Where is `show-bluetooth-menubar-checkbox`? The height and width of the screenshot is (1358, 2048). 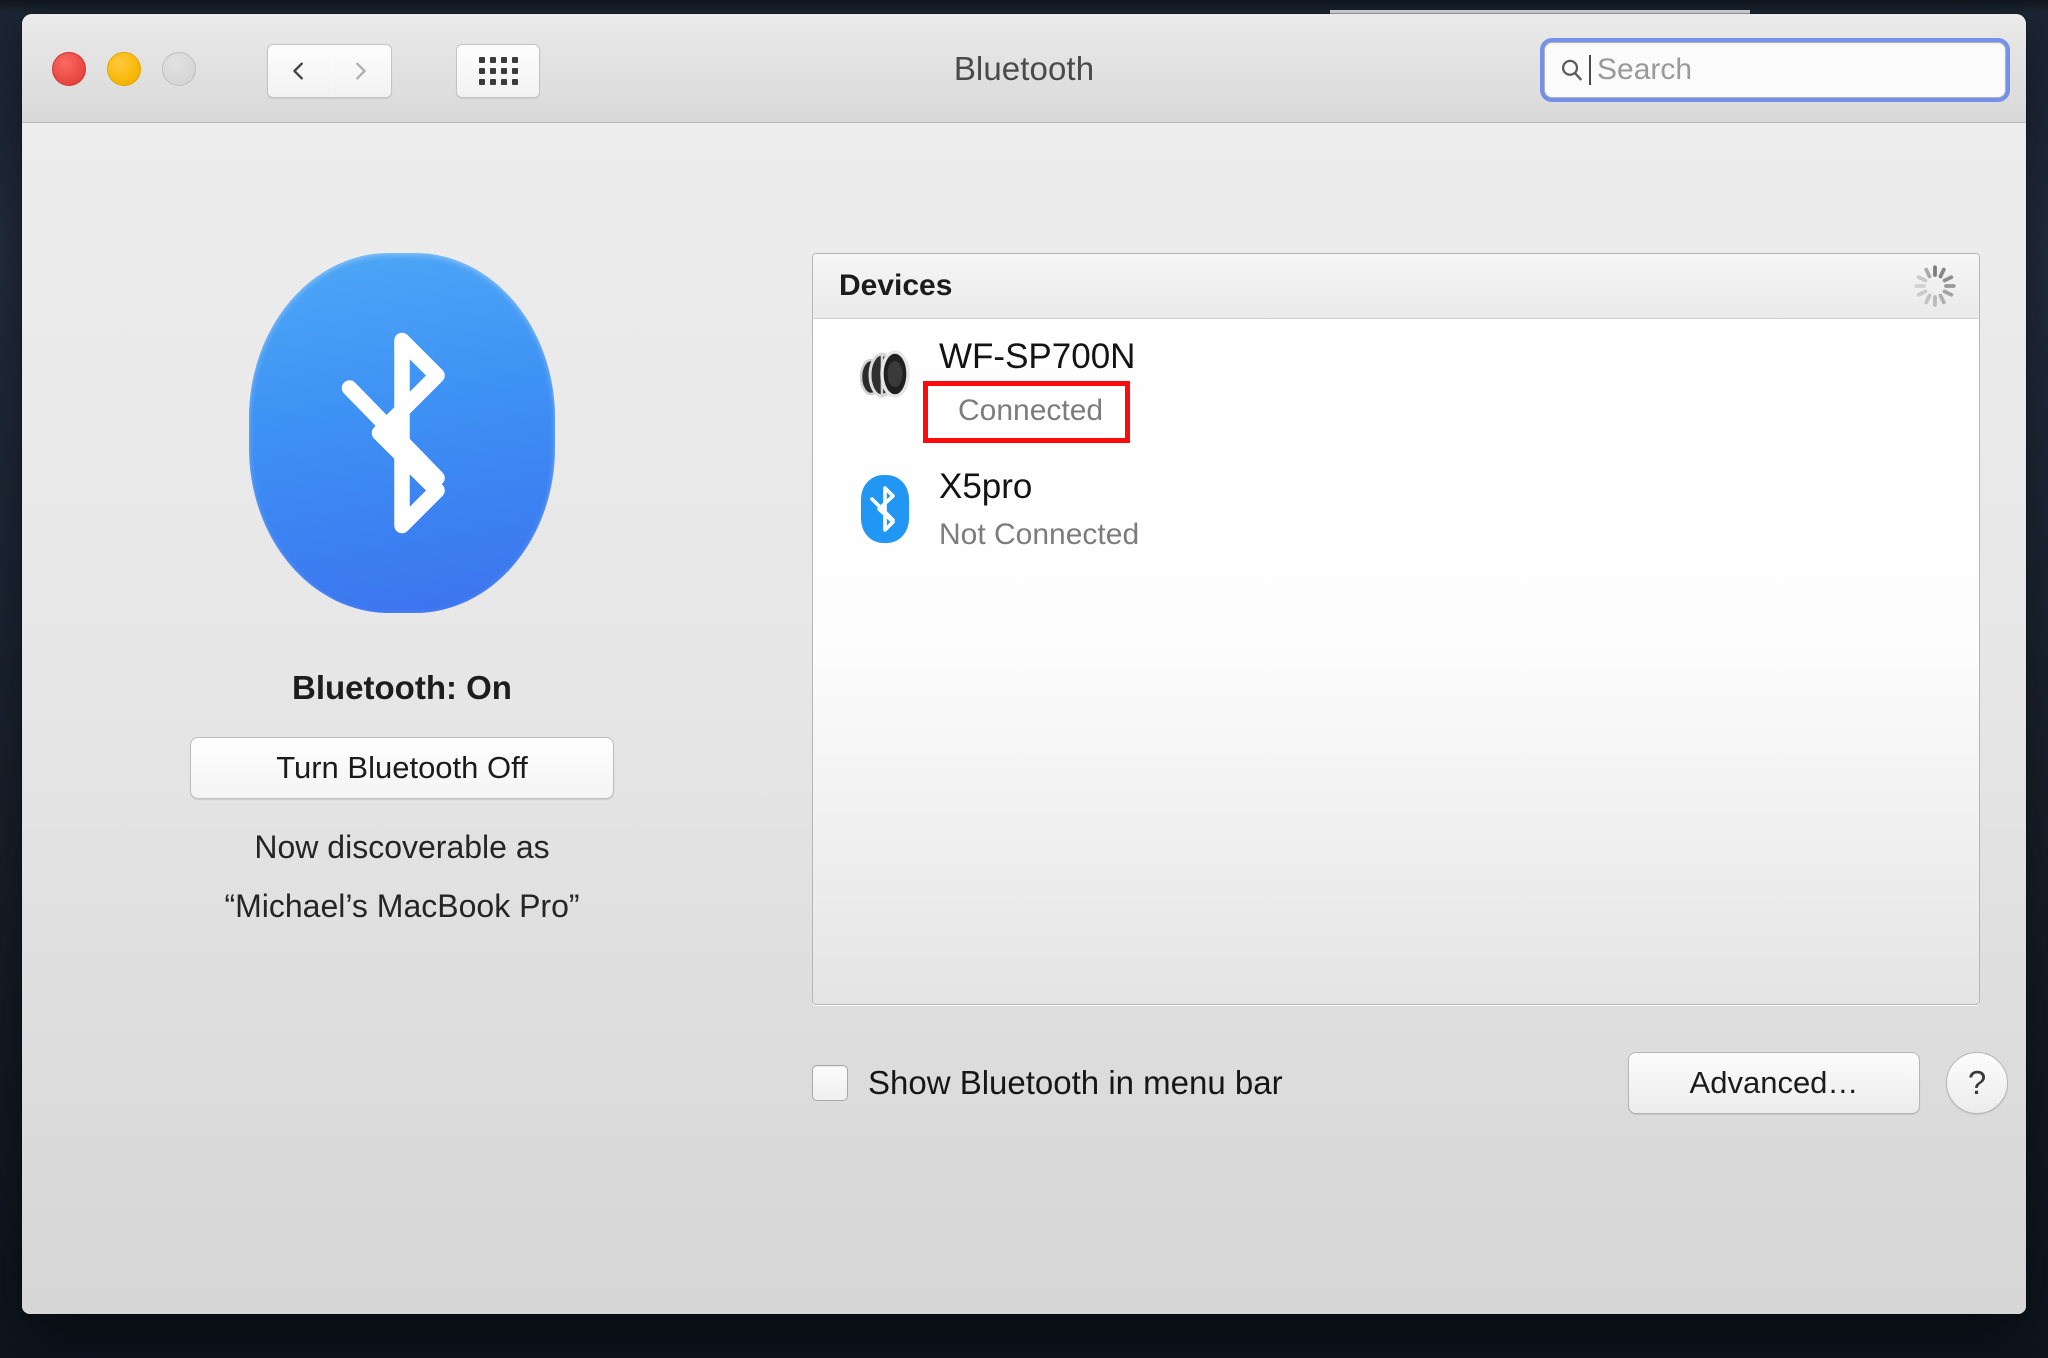 show-bluetooth-menubar-checkbox is located at coordinates (830, 1083).